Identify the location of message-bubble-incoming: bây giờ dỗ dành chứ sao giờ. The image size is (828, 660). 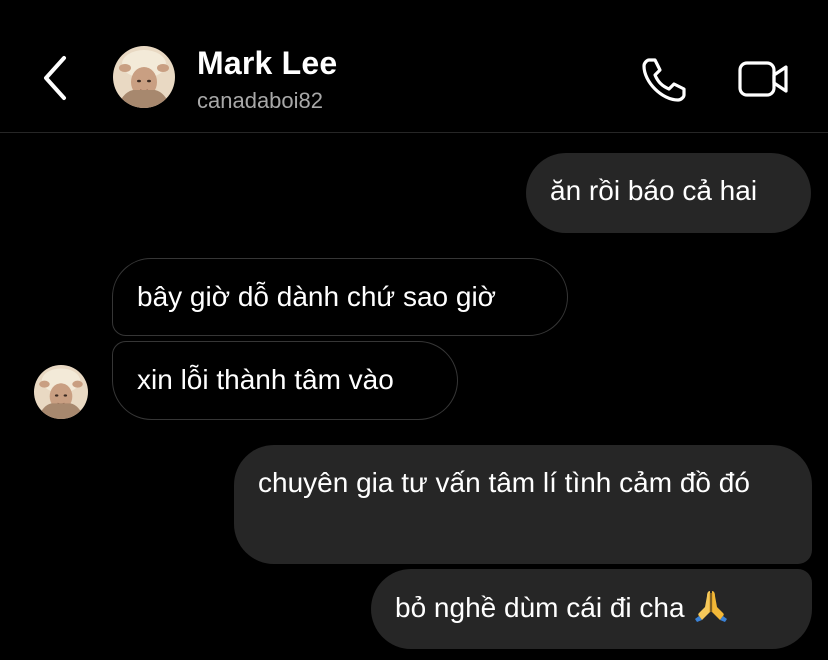
(340, 297).